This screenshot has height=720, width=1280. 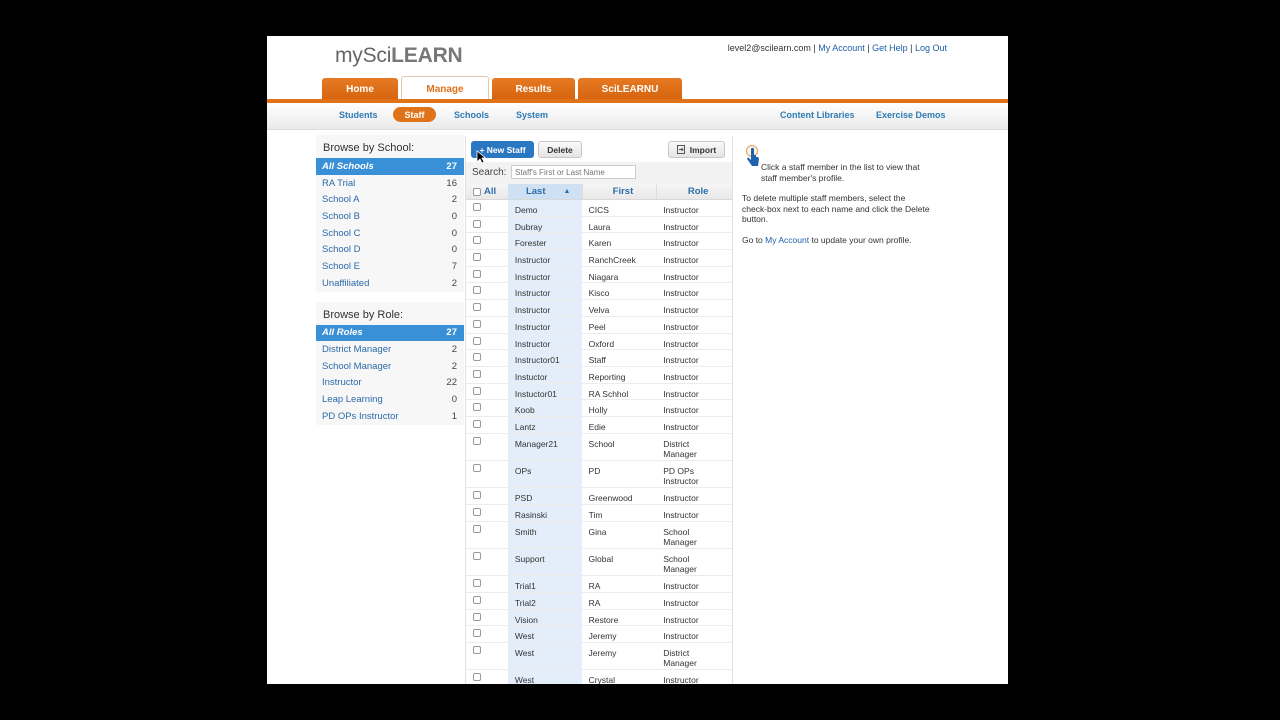 What do you see at coordinates (599, 225) in the screenshot?
I see `table-row: Dubray Laura Instructor` at bounding box center [599, 225].